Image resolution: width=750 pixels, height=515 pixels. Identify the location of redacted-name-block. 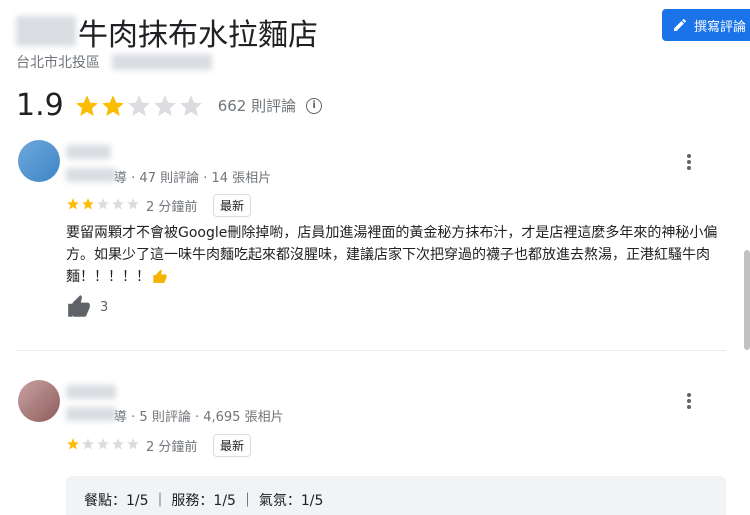
(46, 31).